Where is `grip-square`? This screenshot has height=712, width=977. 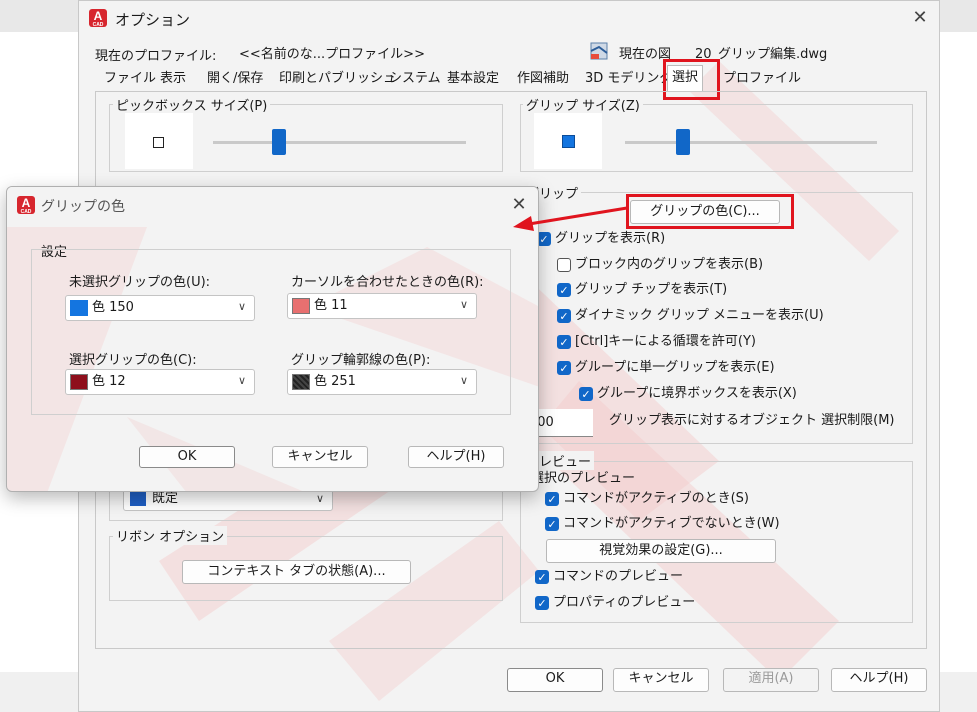 grip-square is located at coordinates (568, 141).